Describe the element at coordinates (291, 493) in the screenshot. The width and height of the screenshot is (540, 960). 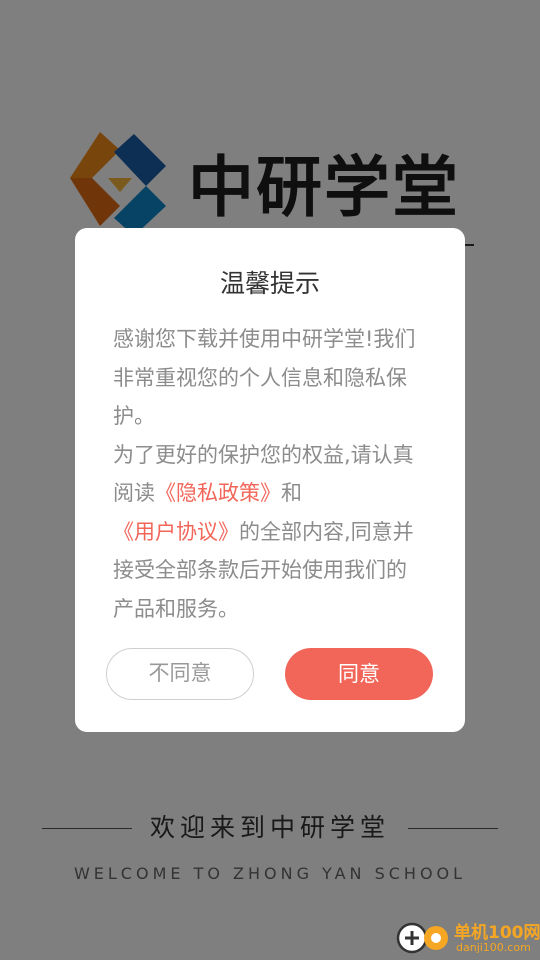
I see `dialog-text-and: 和` at that location.